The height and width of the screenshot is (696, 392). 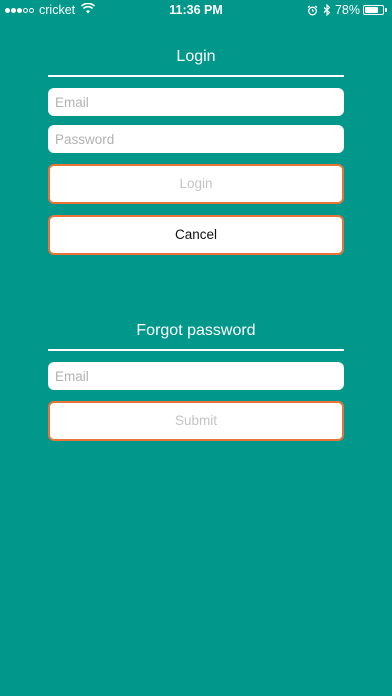 I want to click on status-right: 78%, so click(x=347, y=10).